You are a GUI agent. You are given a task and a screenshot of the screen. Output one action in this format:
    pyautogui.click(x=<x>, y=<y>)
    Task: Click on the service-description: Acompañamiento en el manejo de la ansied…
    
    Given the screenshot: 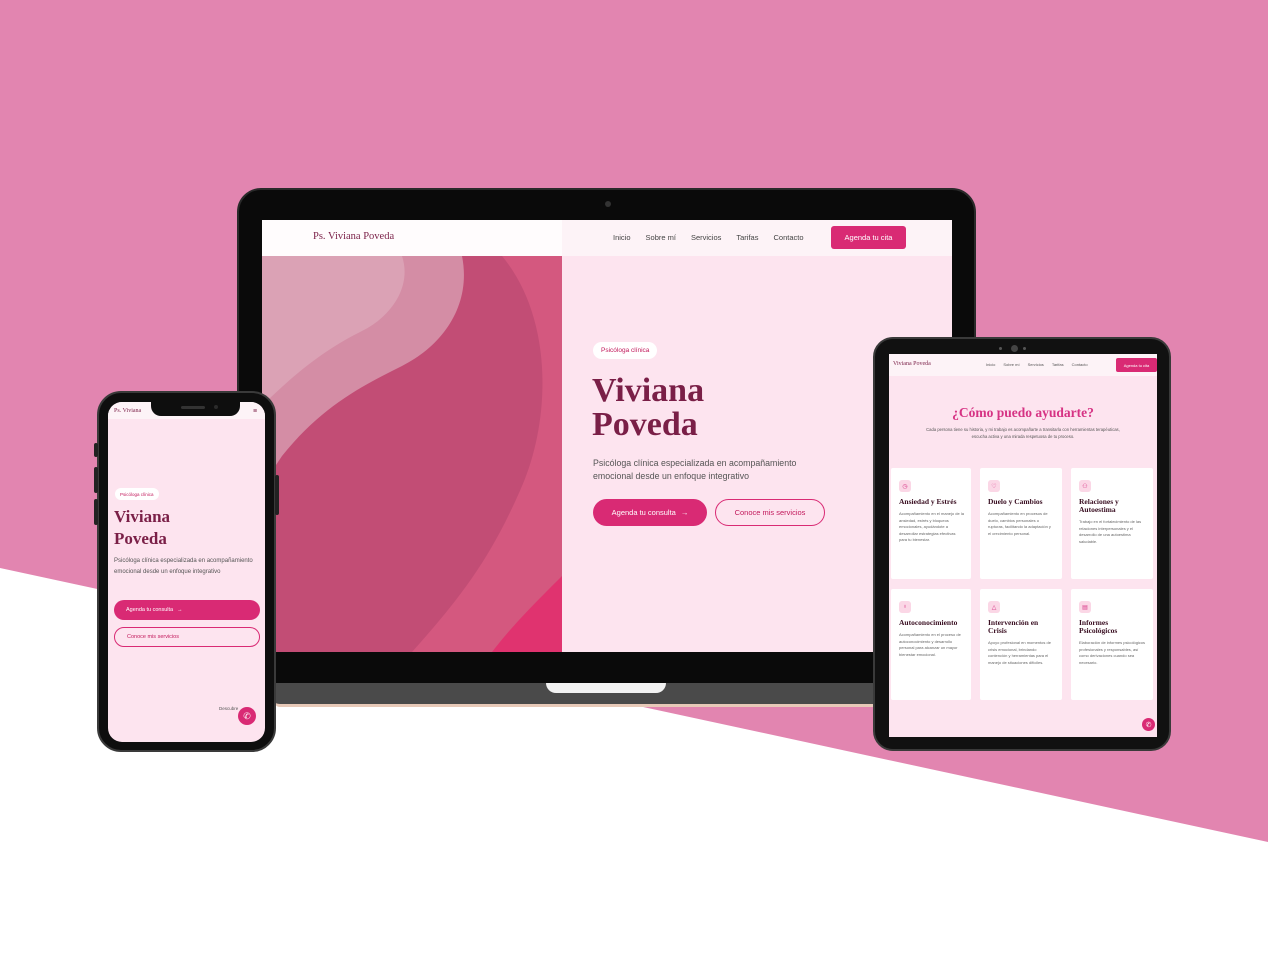 What is the action you would take?
    pyautogui.click(x=931, y=526)
    